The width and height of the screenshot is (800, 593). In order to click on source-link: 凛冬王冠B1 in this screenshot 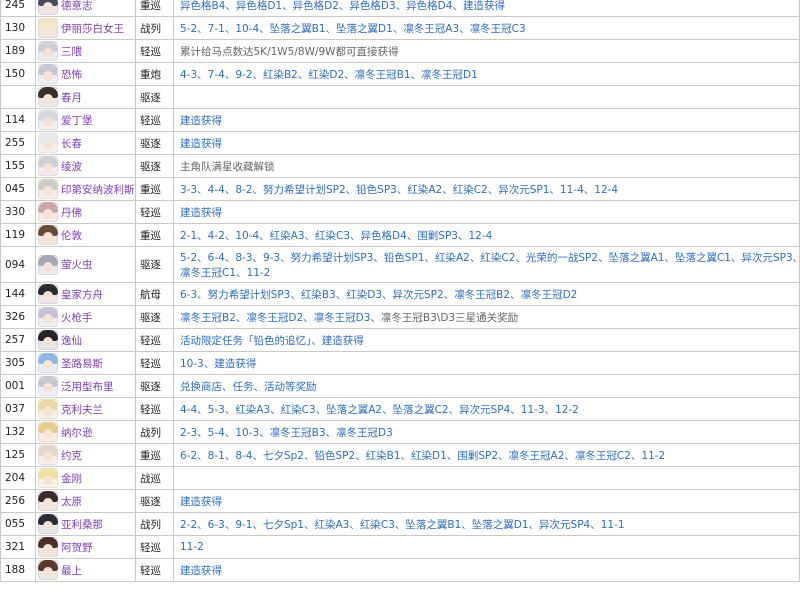, I will do `click(383, 75)`.